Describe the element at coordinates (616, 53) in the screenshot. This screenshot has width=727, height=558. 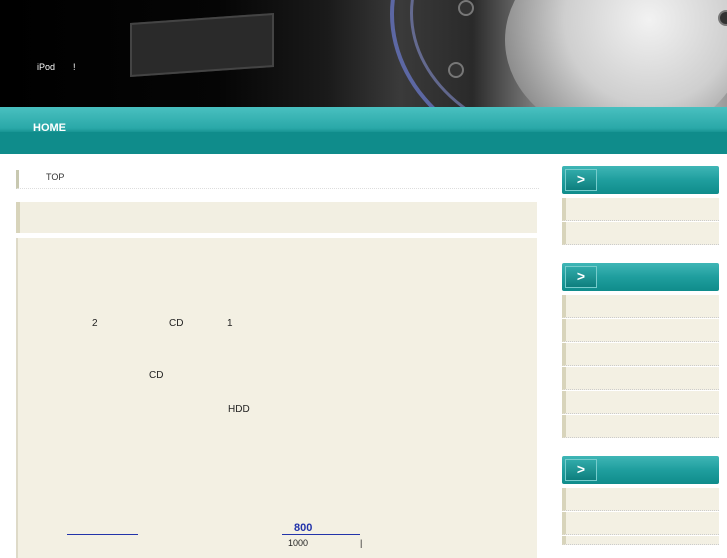
I see `header-disk-graphic` at that location.